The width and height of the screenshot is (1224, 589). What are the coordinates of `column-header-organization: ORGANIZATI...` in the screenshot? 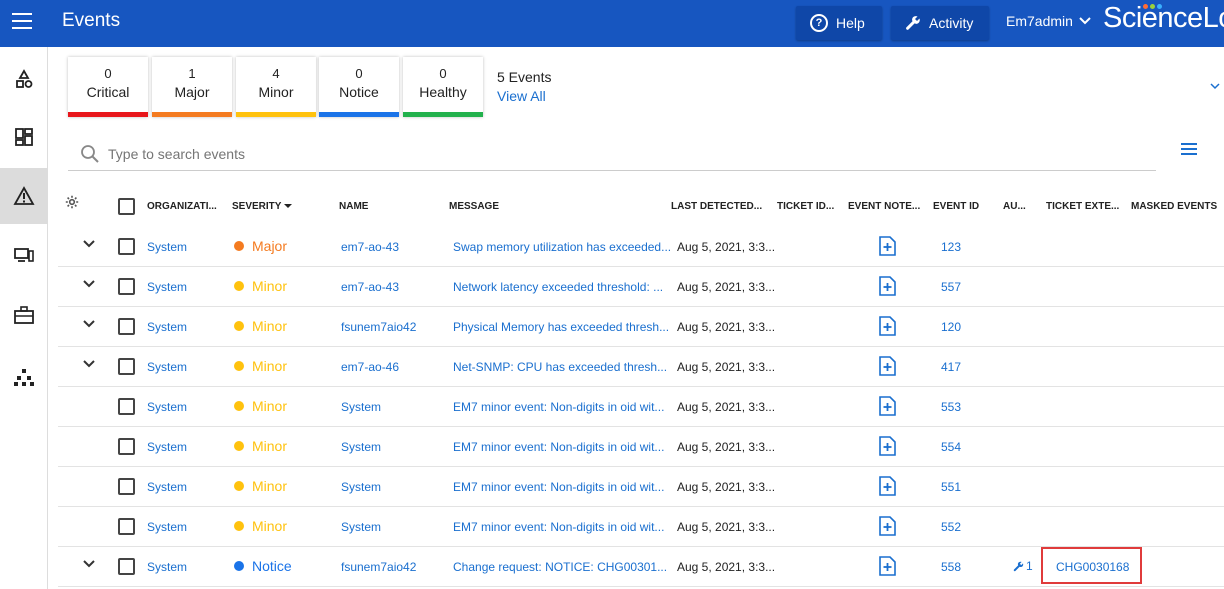 It's located at (182, 206).